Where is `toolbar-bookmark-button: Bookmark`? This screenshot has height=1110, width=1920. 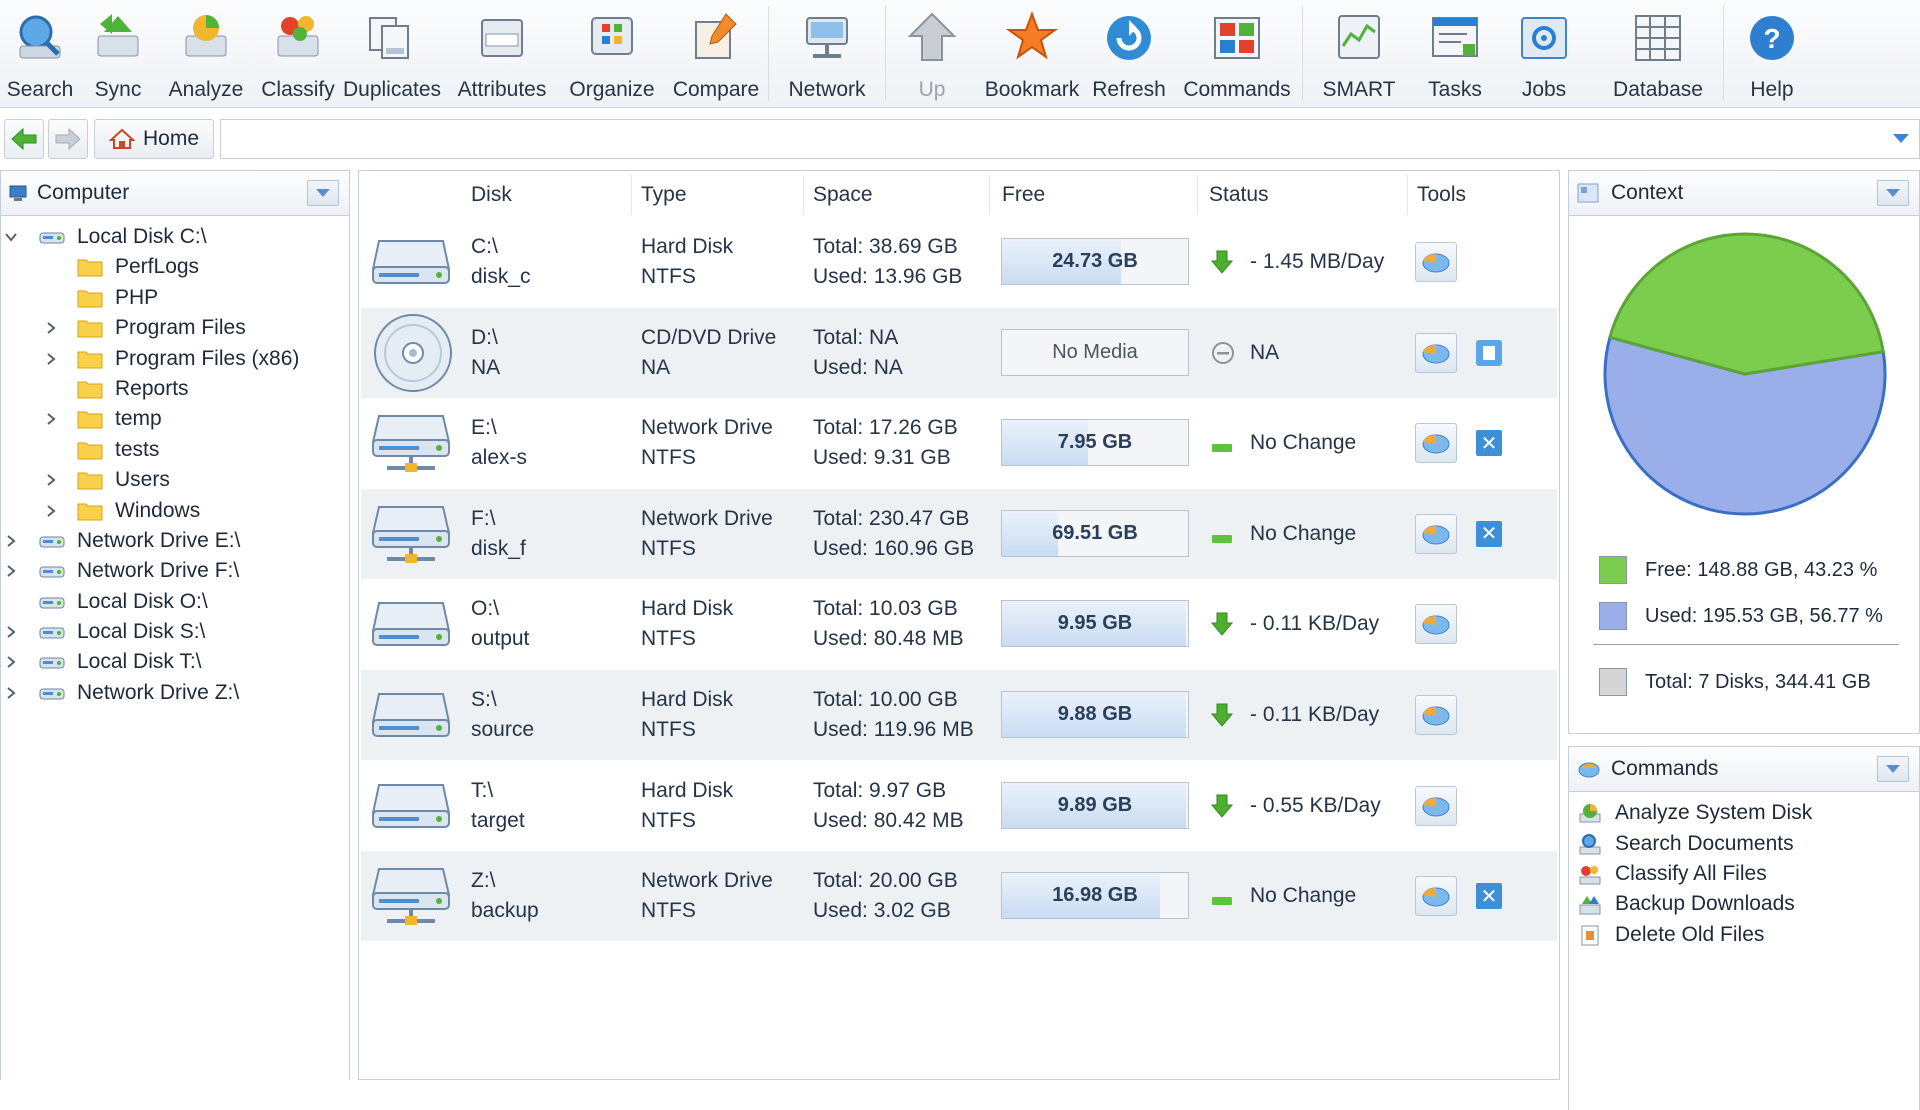
toolbar-bookmark-button: Bookmark is located at coordinates (1032, 53).